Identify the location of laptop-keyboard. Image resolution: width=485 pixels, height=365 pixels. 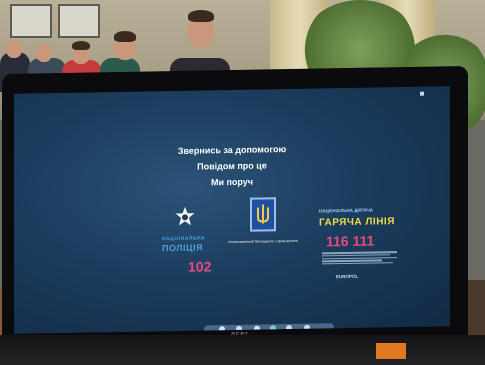
(242, 350).